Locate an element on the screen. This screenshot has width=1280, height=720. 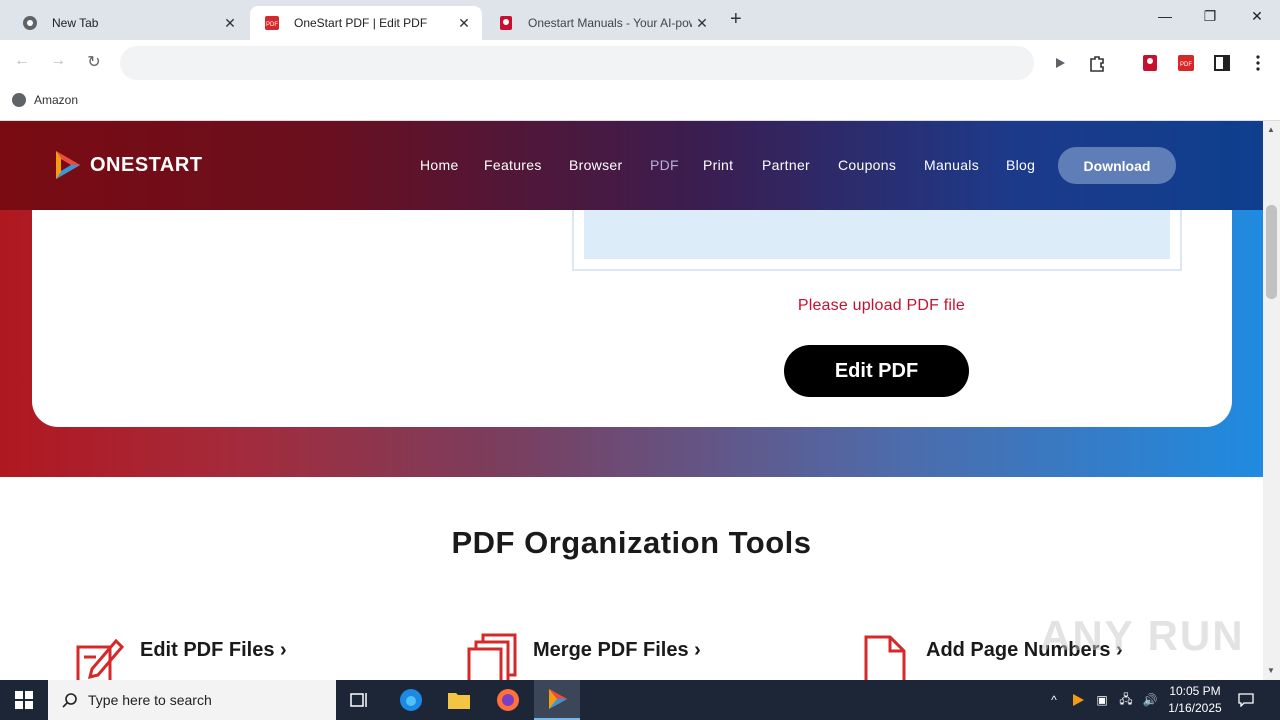
volume-icon: 🔊 is located at coordinates (1150, 700).